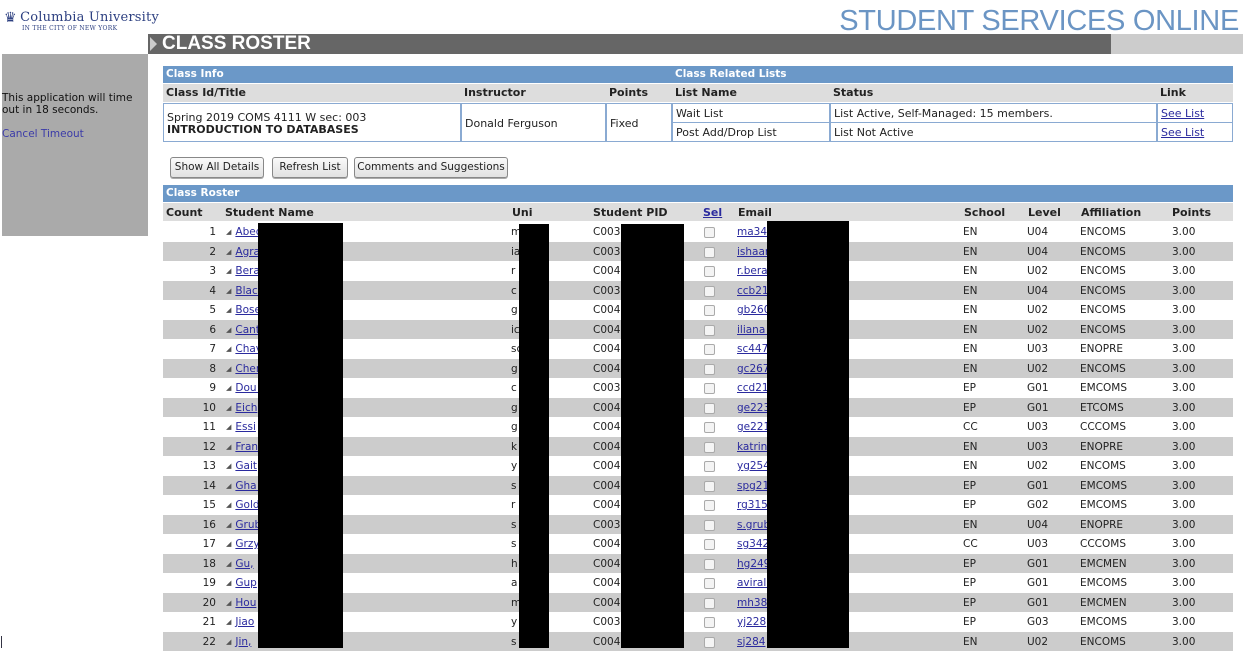  I want to click on level-cell: U03, so click(1037, 544).